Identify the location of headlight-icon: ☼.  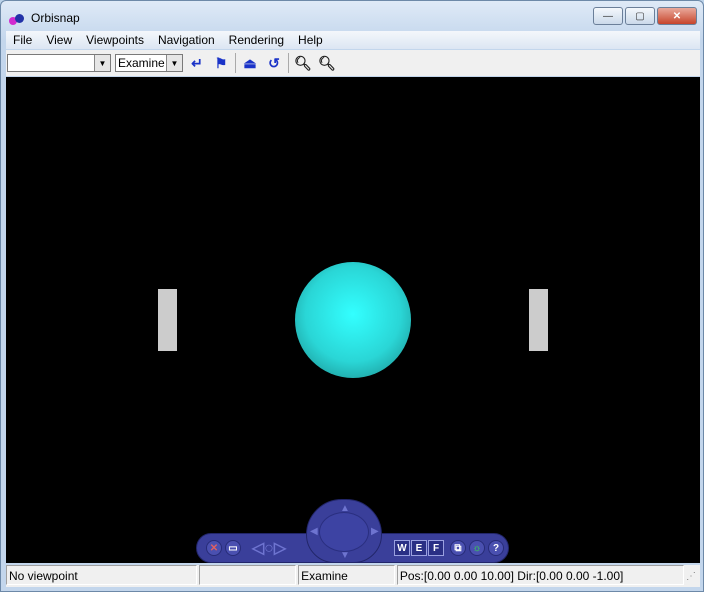
(477, 548).